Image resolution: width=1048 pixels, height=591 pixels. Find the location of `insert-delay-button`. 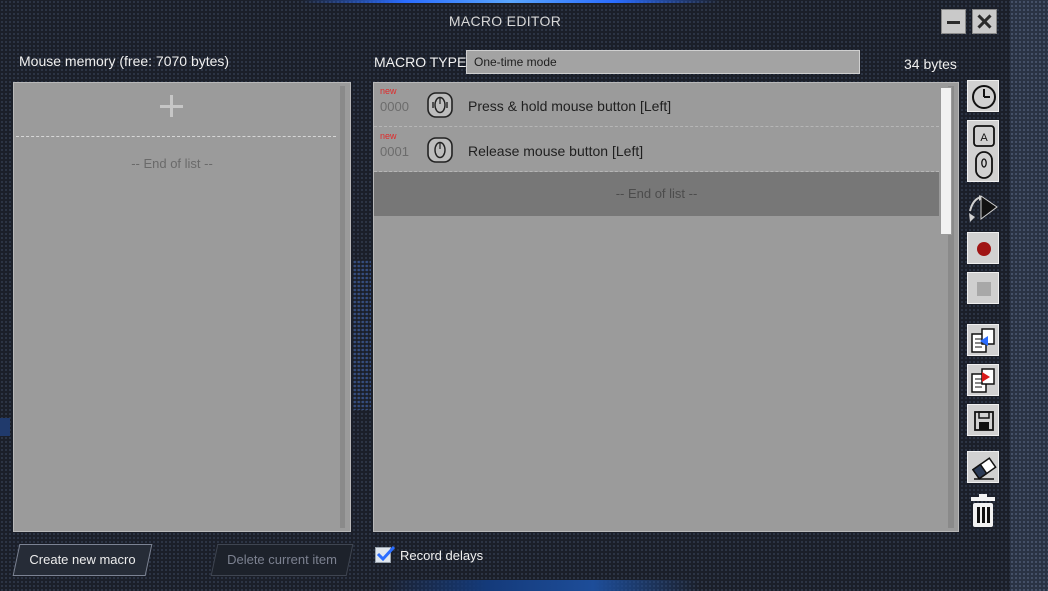

insert-delay-button is located at coordinates (983, 96).